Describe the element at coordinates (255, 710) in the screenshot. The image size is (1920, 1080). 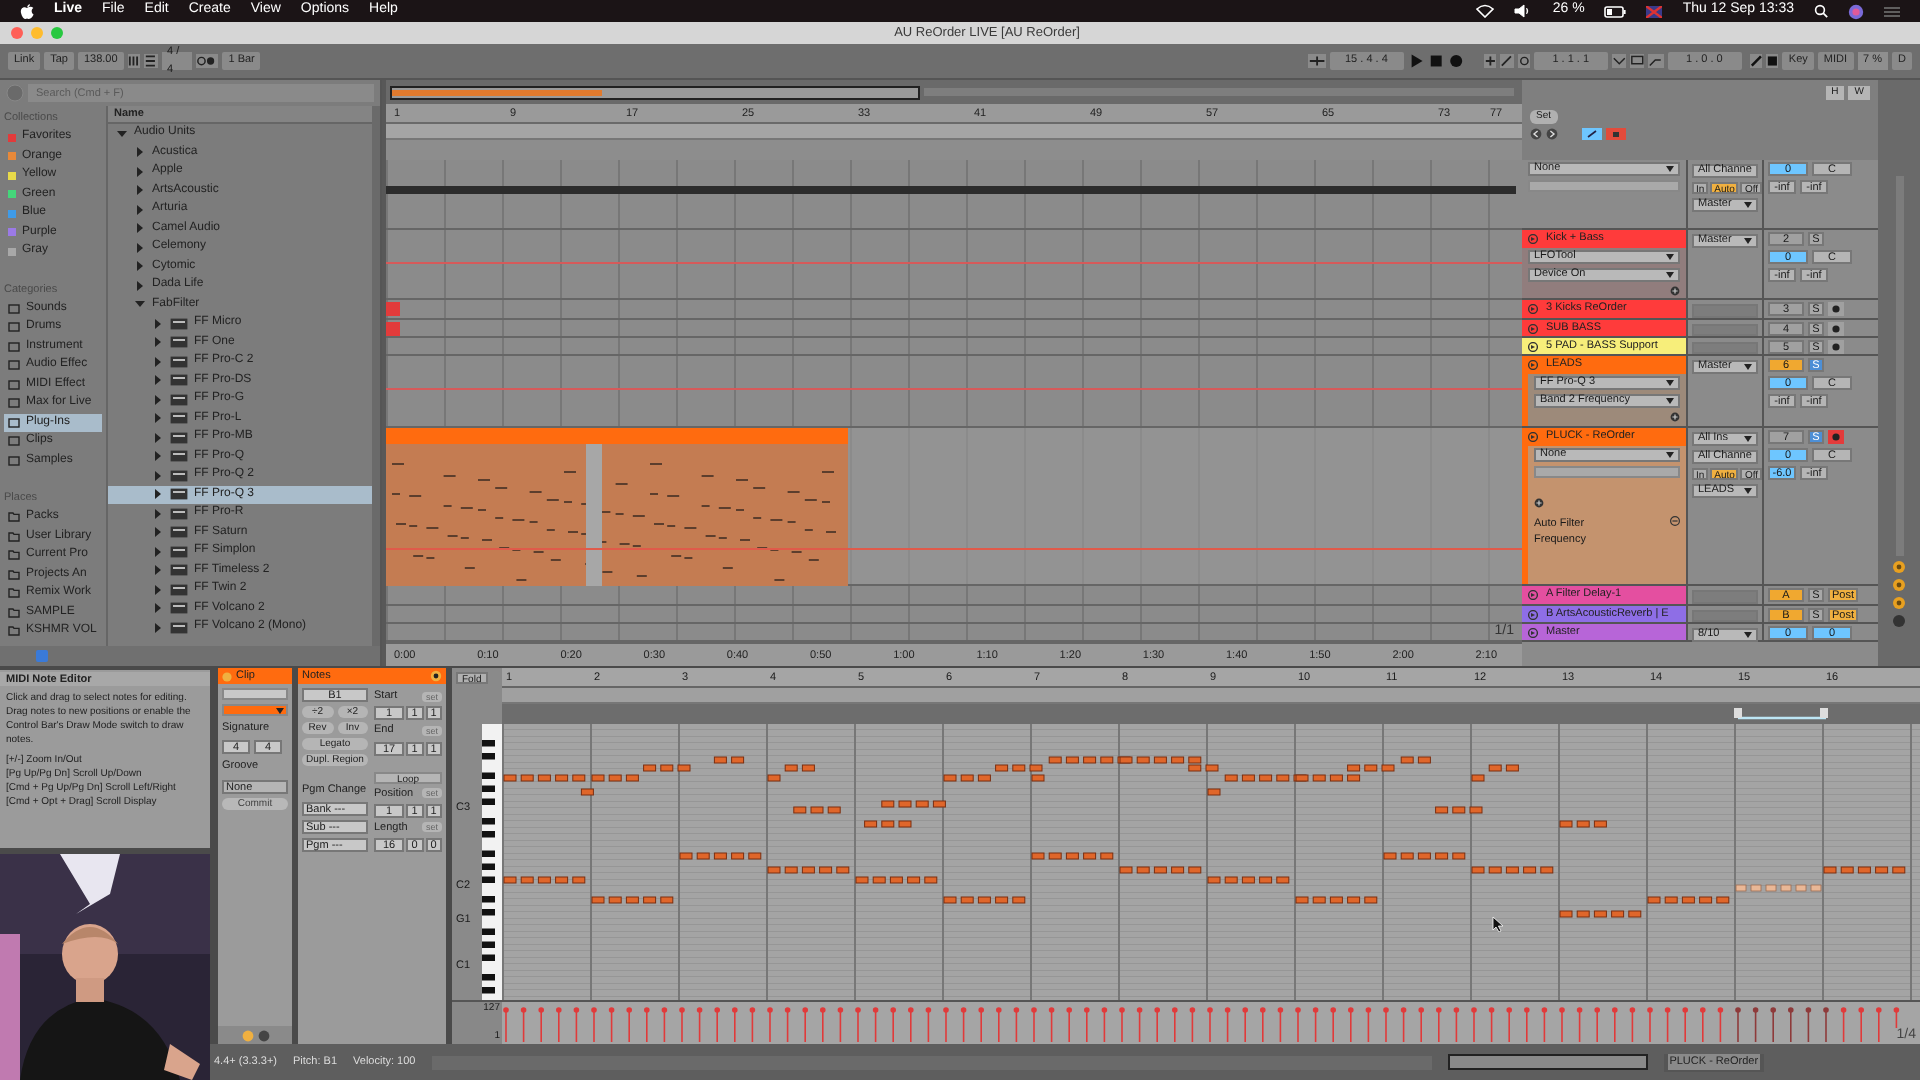
I see `clip-color-dropdown` at that location.